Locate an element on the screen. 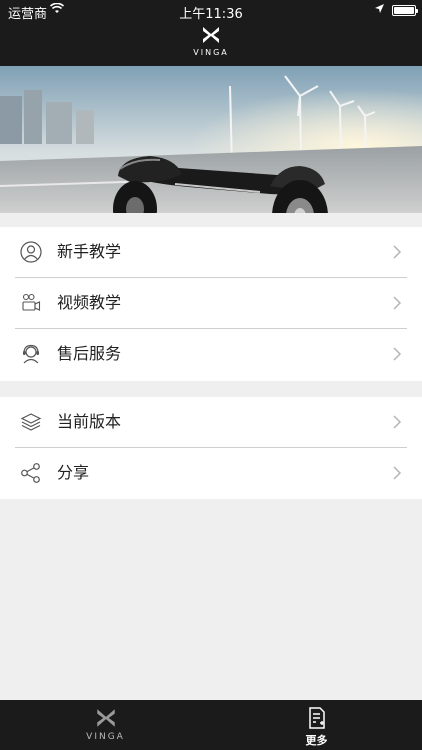  tab-more: 更多 is located at coordinates (316, 725).